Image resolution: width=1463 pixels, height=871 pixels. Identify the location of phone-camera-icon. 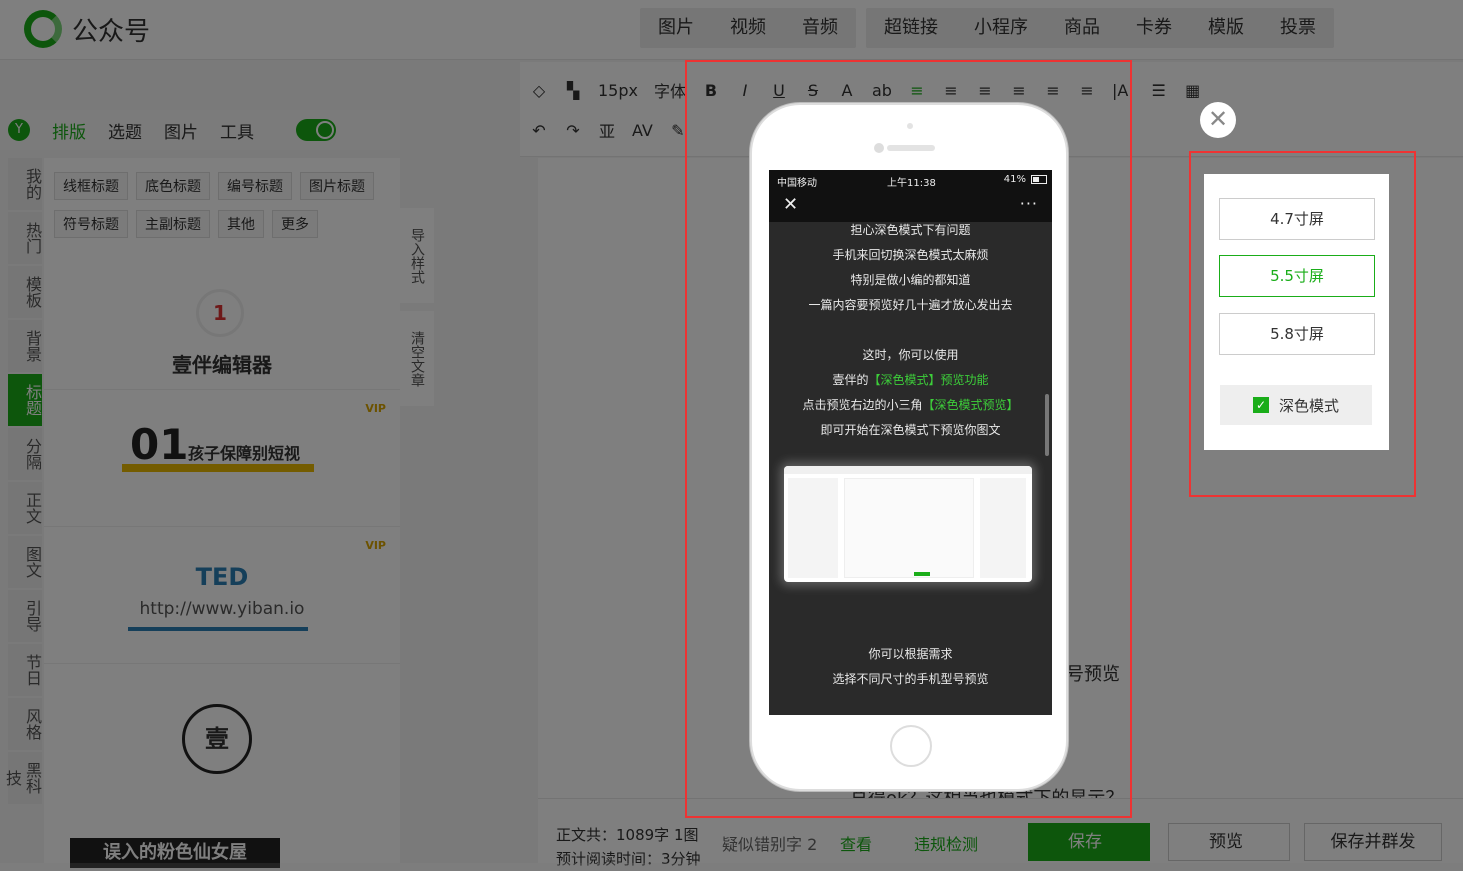
(879, 148).